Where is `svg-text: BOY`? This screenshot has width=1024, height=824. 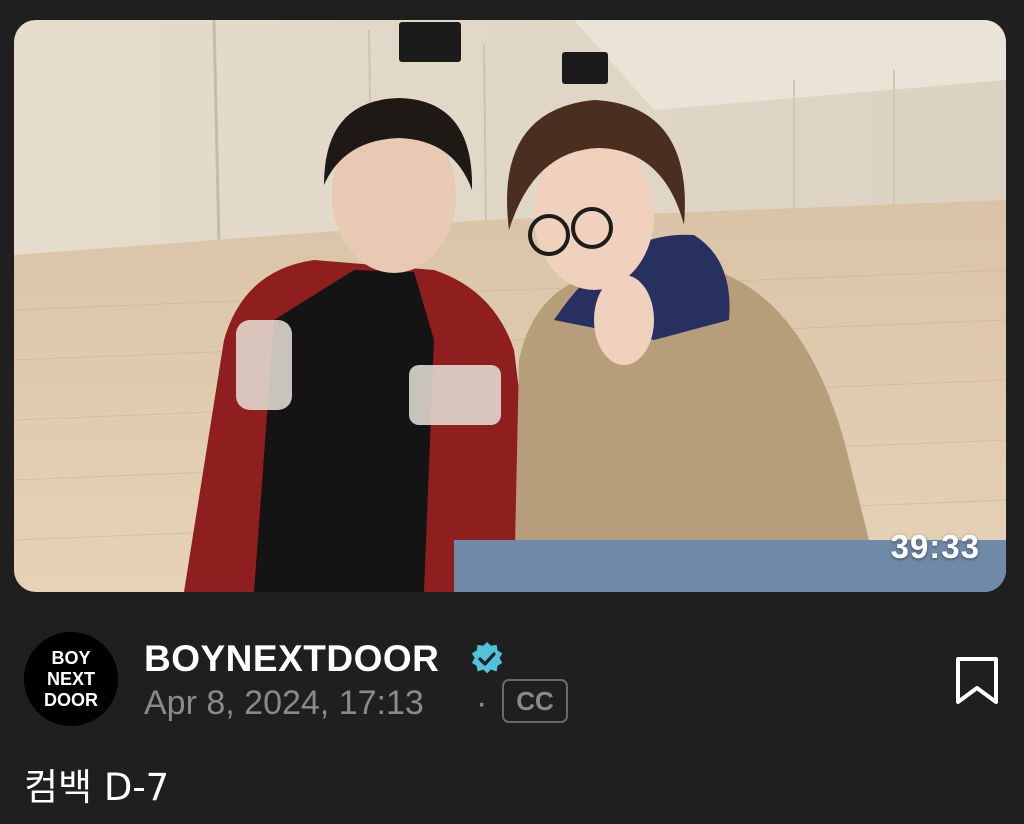 svg-text: BOY is located at coordinates (70, 658).